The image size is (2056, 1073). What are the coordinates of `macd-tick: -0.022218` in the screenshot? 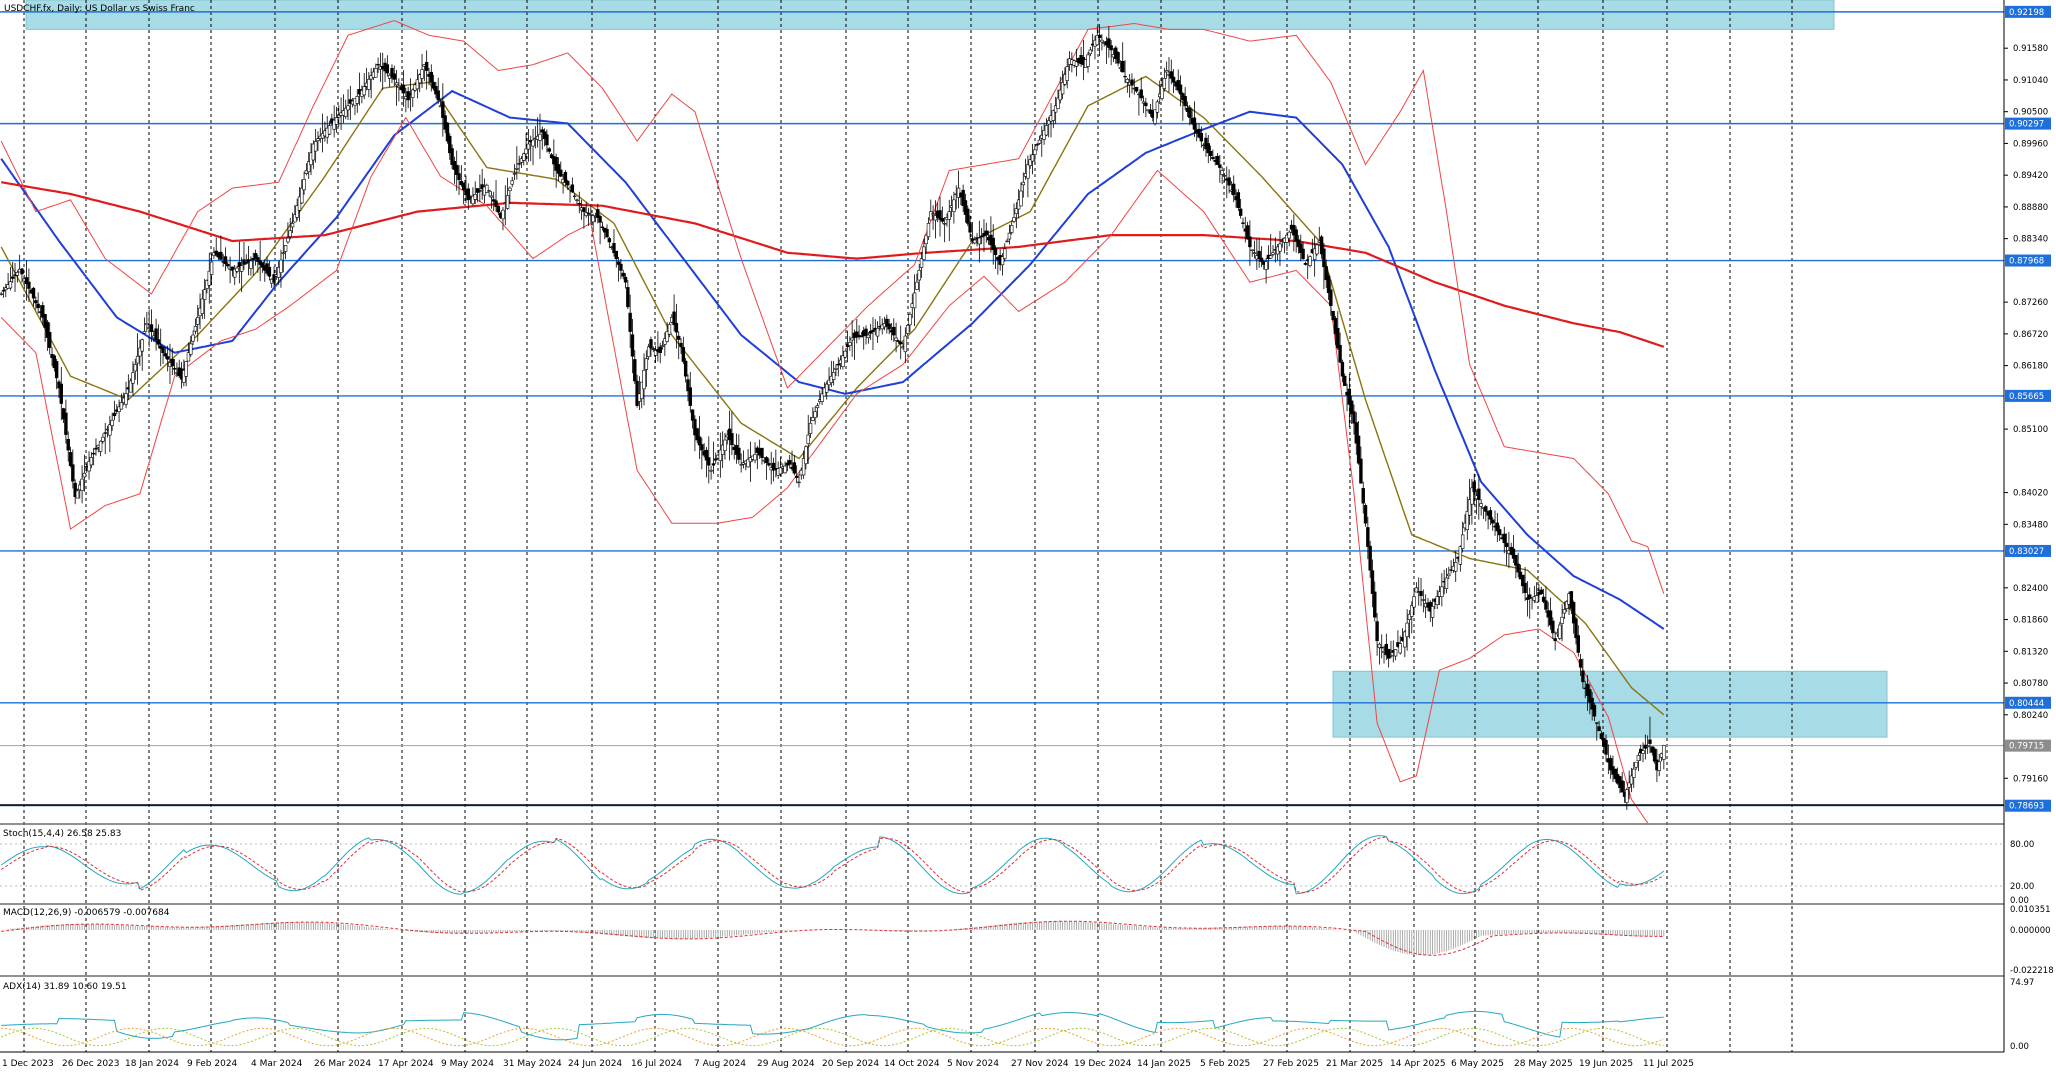 It's located at (2032, 971).